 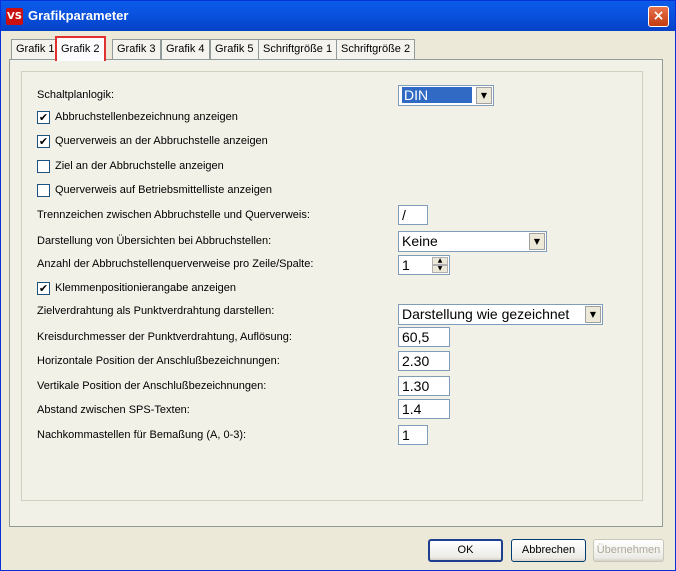 What do you see at coordinates (43, 117) in the screenshot?
I see `checkbox-abbruchstellenbezeichnung: ✔` at bounding box center [43, 117].